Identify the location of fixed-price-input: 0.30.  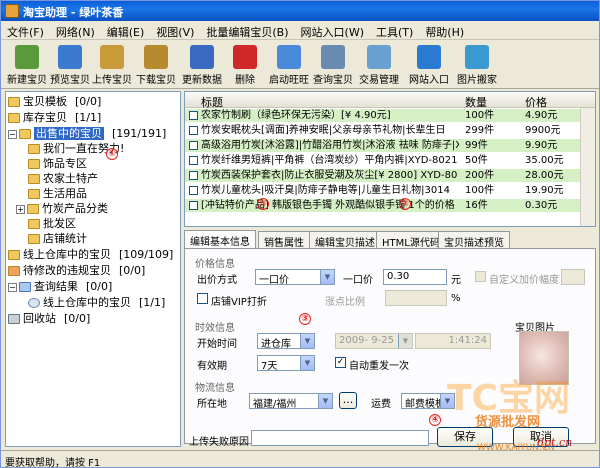
(415, 277).